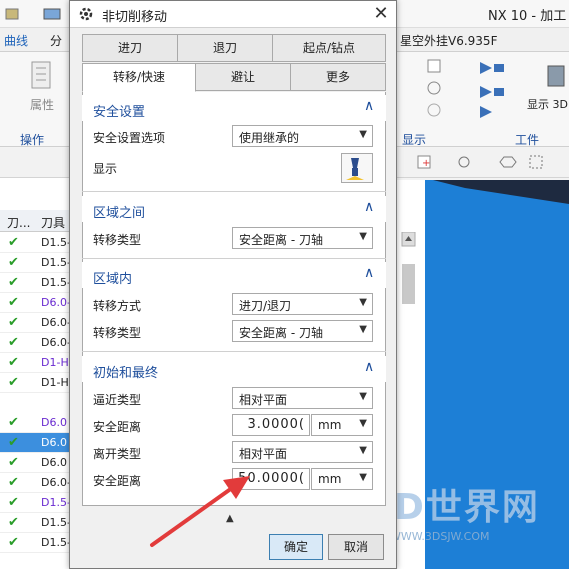  I want to click on safe-distance-depart-input: 50.0000(, so click(271, 479).